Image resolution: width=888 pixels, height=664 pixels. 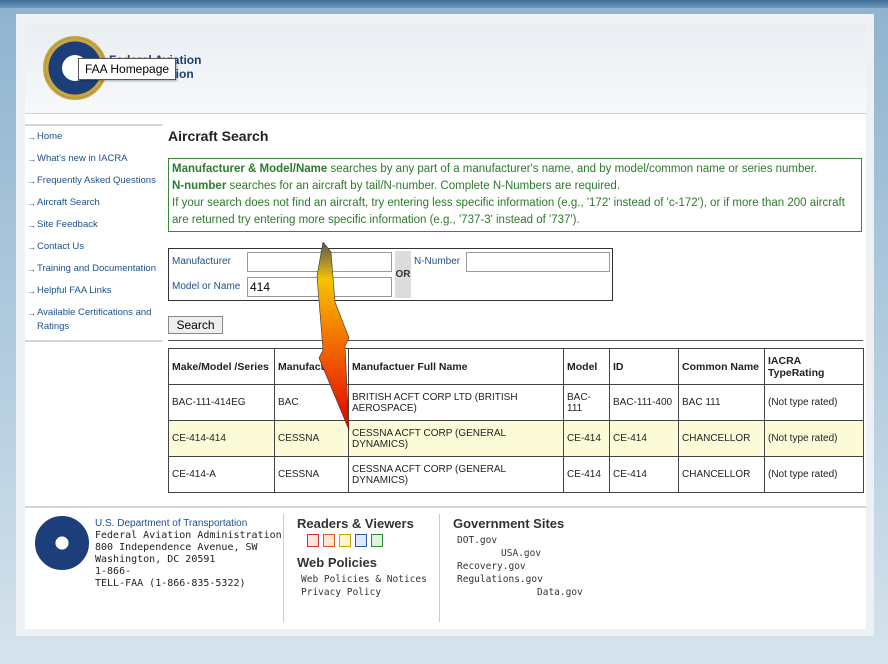 What do you see at coordinates (586, 402) in the screenshot?
I see `cell-model: BAC-111` at bounding box center [586, 402].